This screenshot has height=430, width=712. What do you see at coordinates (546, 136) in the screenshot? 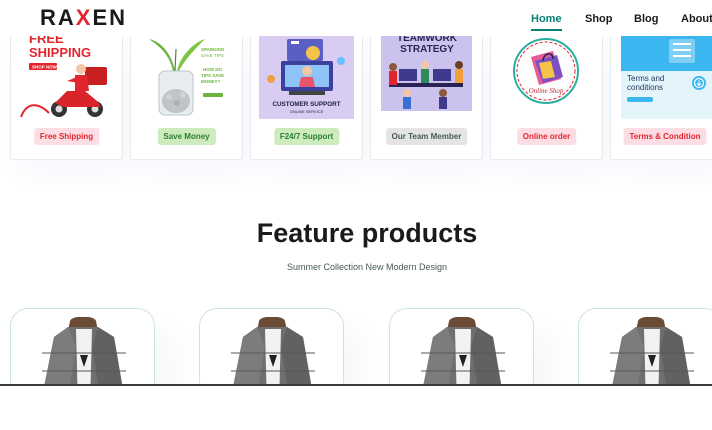
I see `feature-tag: Online order` at bounding box center [546, 136].